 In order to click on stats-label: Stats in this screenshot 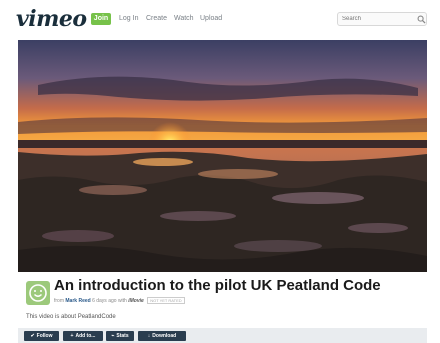, I will do `click(122, 336)`.